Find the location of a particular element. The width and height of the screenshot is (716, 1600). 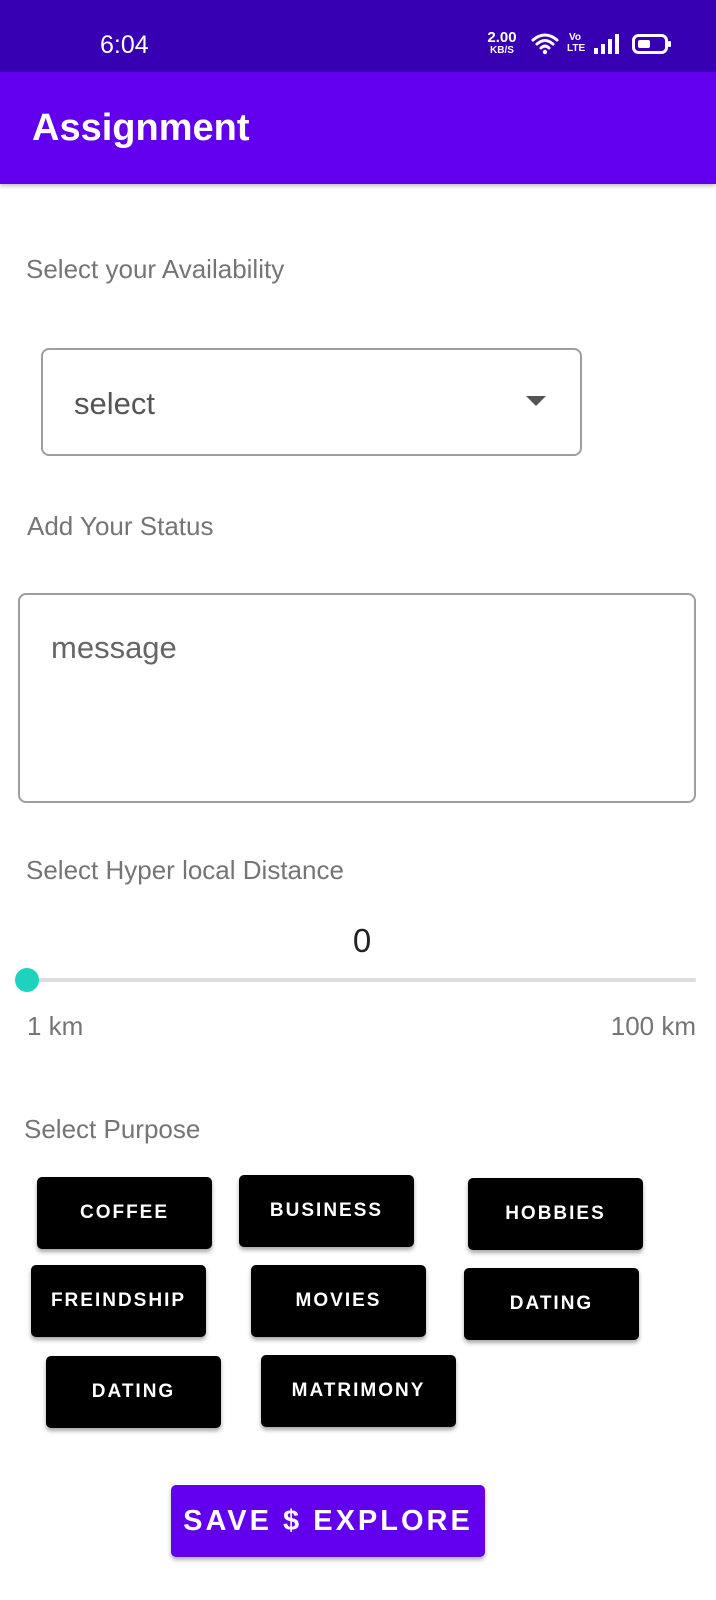

distance-min-label: 1 km is located at coordinates (55, 1026).